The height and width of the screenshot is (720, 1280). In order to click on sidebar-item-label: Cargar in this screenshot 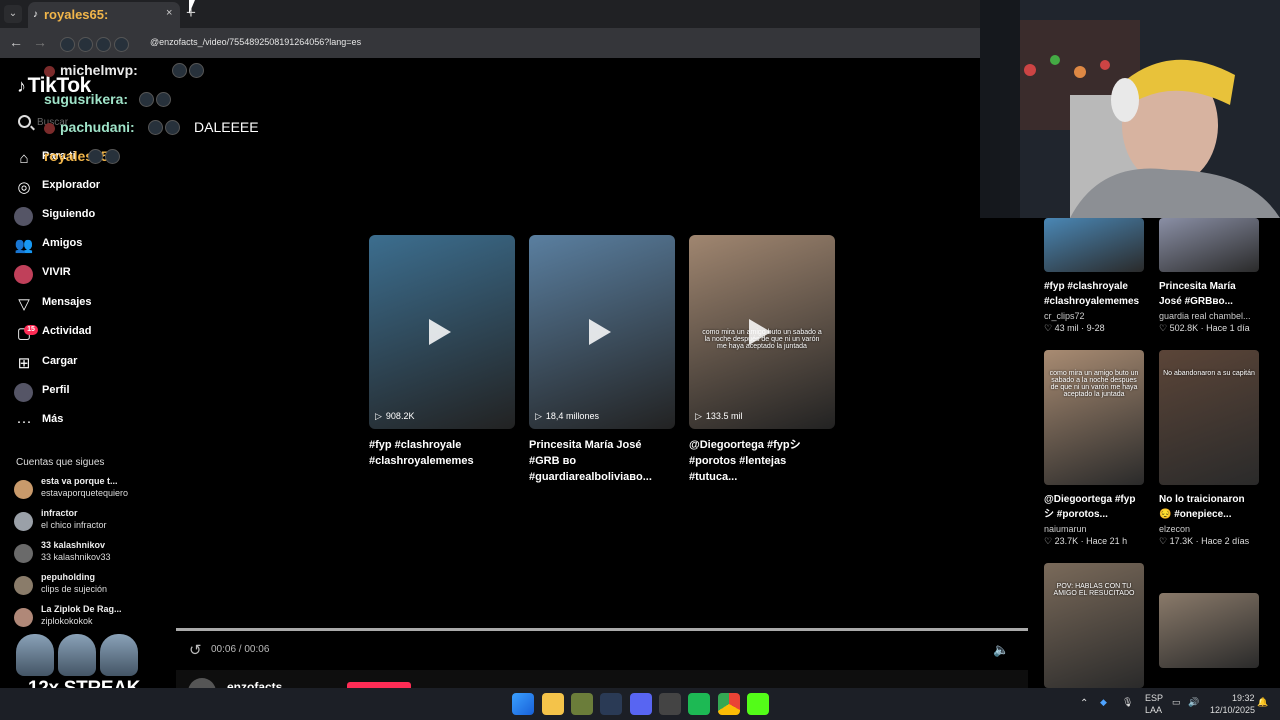, I will do `click(60, 361)`.